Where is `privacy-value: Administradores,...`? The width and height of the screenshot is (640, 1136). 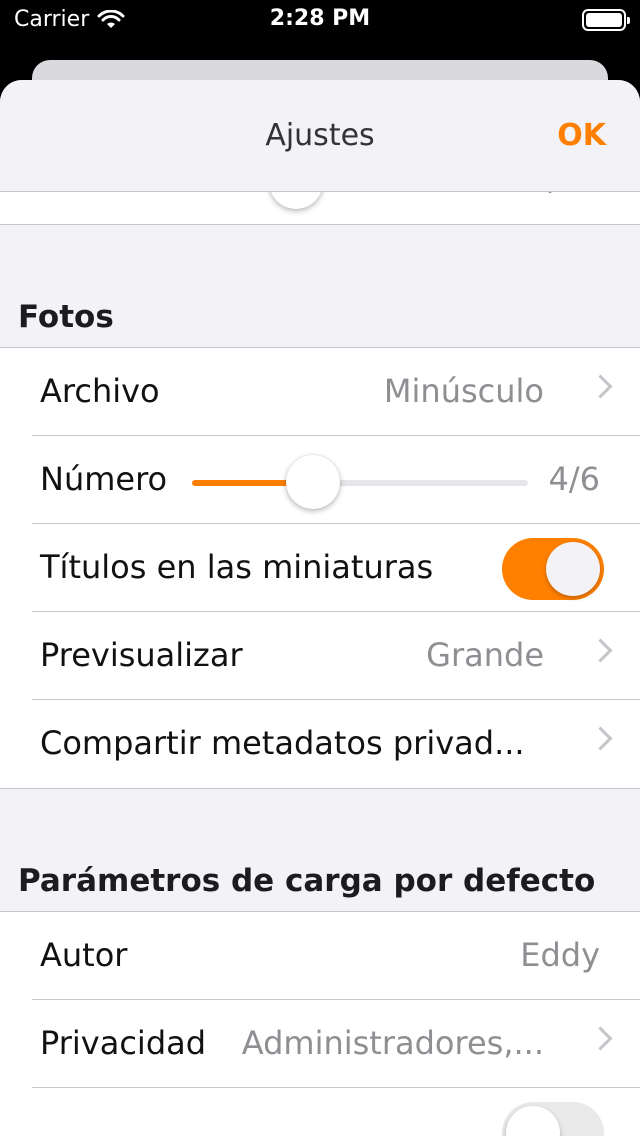
privacy-value: Administradores,... is located at coordinates (392, 1043).